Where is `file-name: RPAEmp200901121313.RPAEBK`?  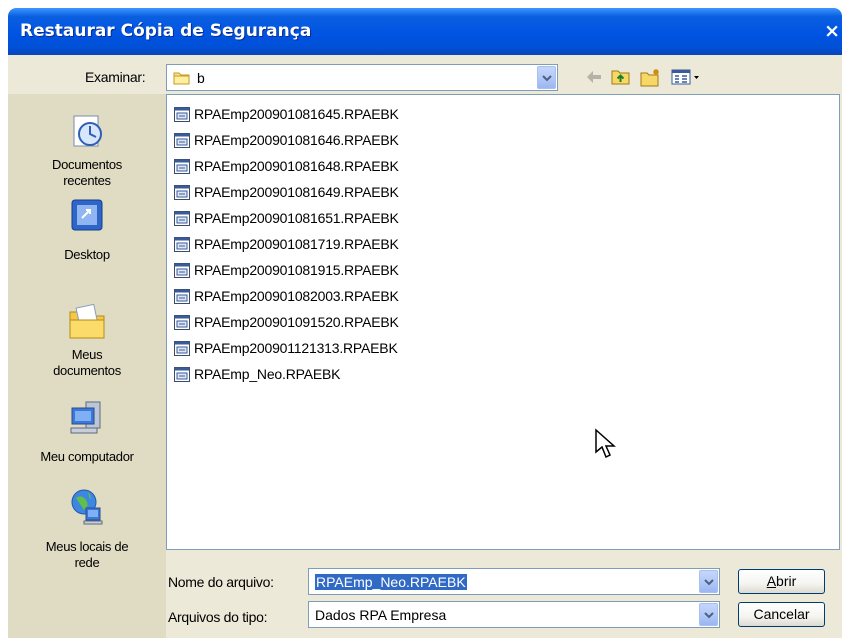
file-name: RPAEmp200901121313.RPAEBK is located at coordinates (296, 348).